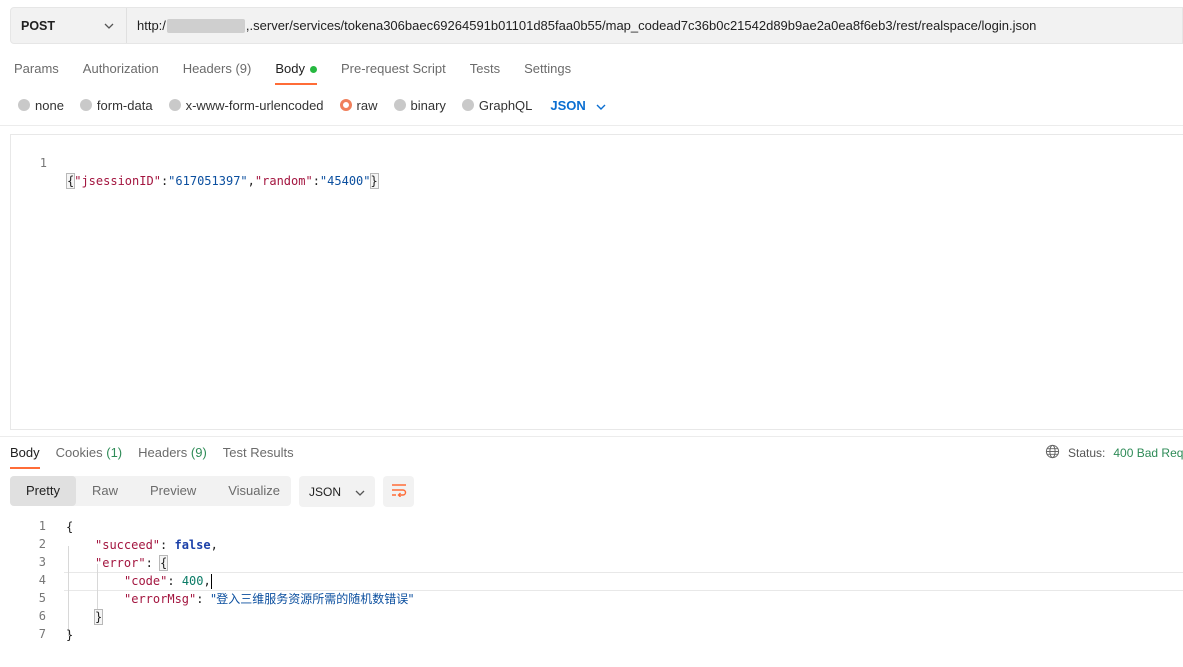  Describe the element at coordinates (41, 105) in the screenshot. I see `radio-none: none` at that location.